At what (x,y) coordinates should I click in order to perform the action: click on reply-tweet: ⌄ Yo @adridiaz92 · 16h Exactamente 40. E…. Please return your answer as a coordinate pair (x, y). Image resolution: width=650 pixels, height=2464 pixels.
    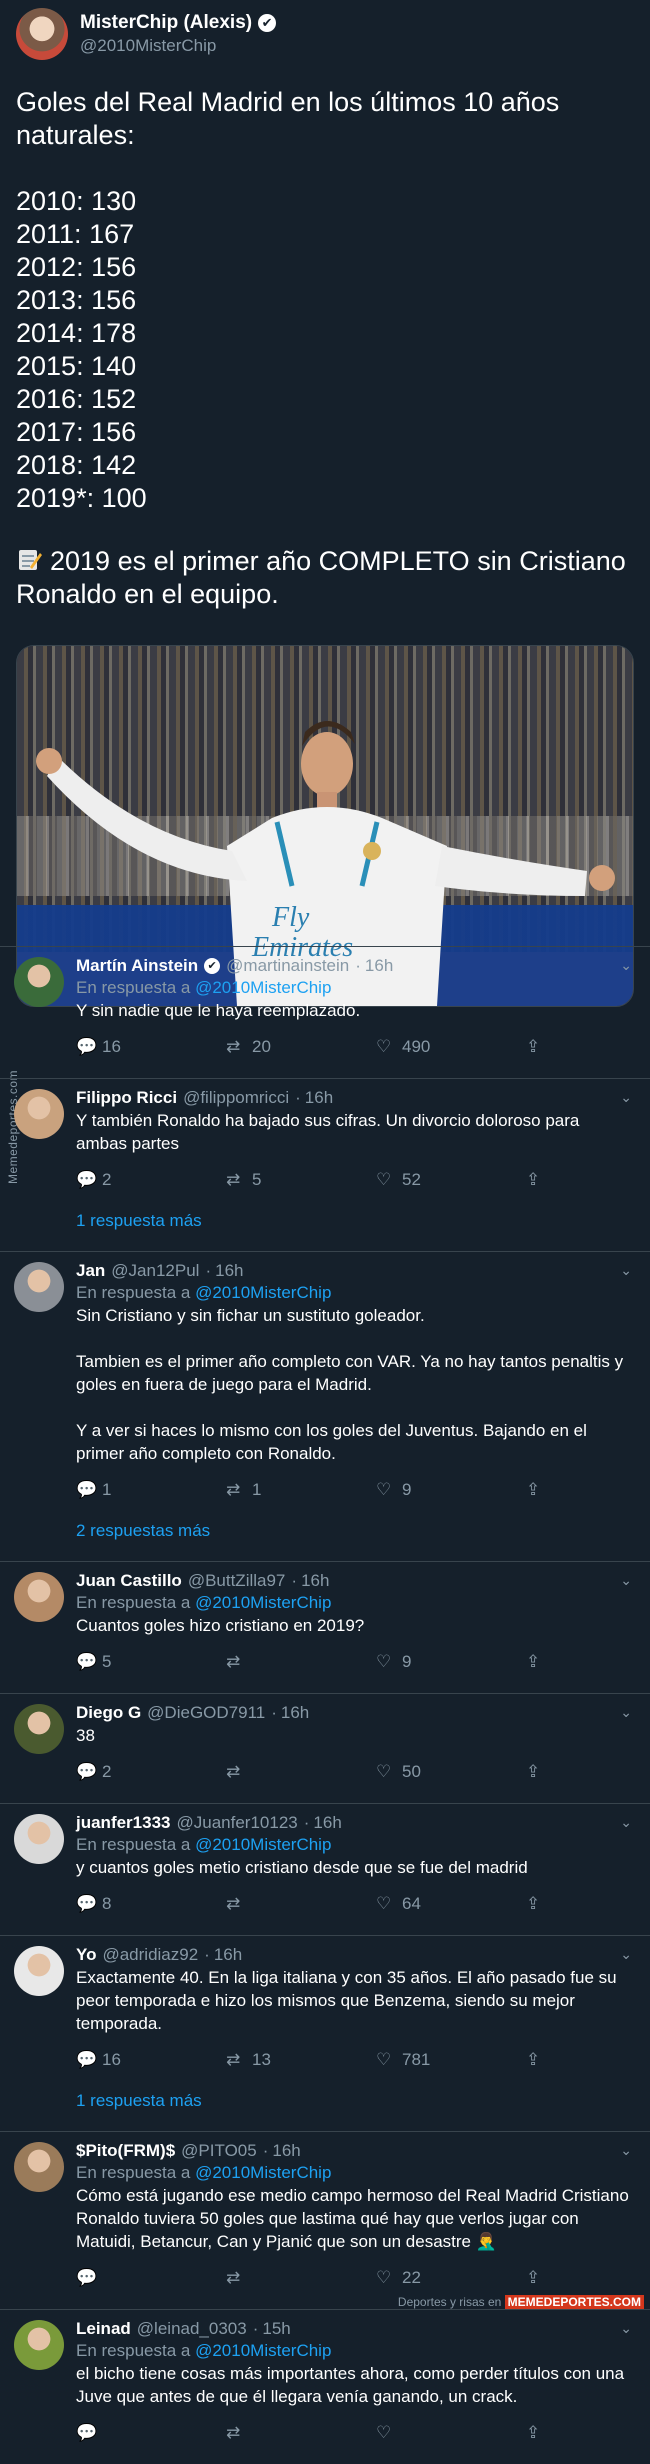
    Looking at the image, I should click on (325, 2033).